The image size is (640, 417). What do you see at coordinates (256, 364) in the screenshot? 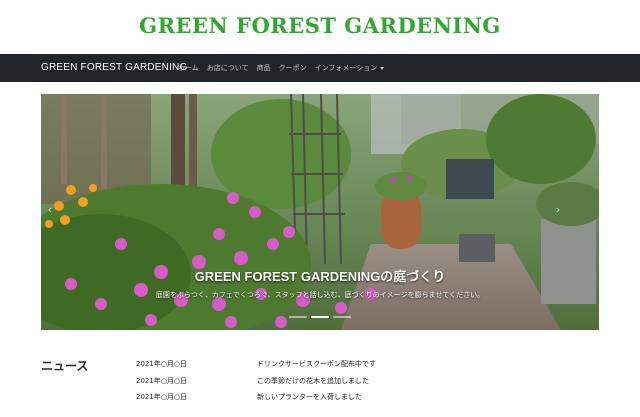
I see `news-item: 2021年○月○日 ドリンクサービスクーポン配布中です` at bounding box center [256, 364].